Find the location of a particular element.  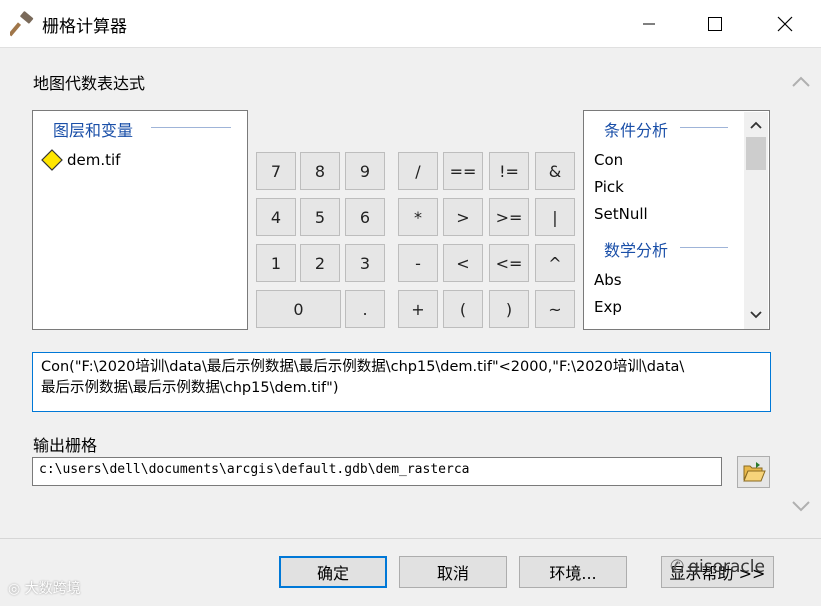

function-item-con: Con is located at coordinates (608, 160).